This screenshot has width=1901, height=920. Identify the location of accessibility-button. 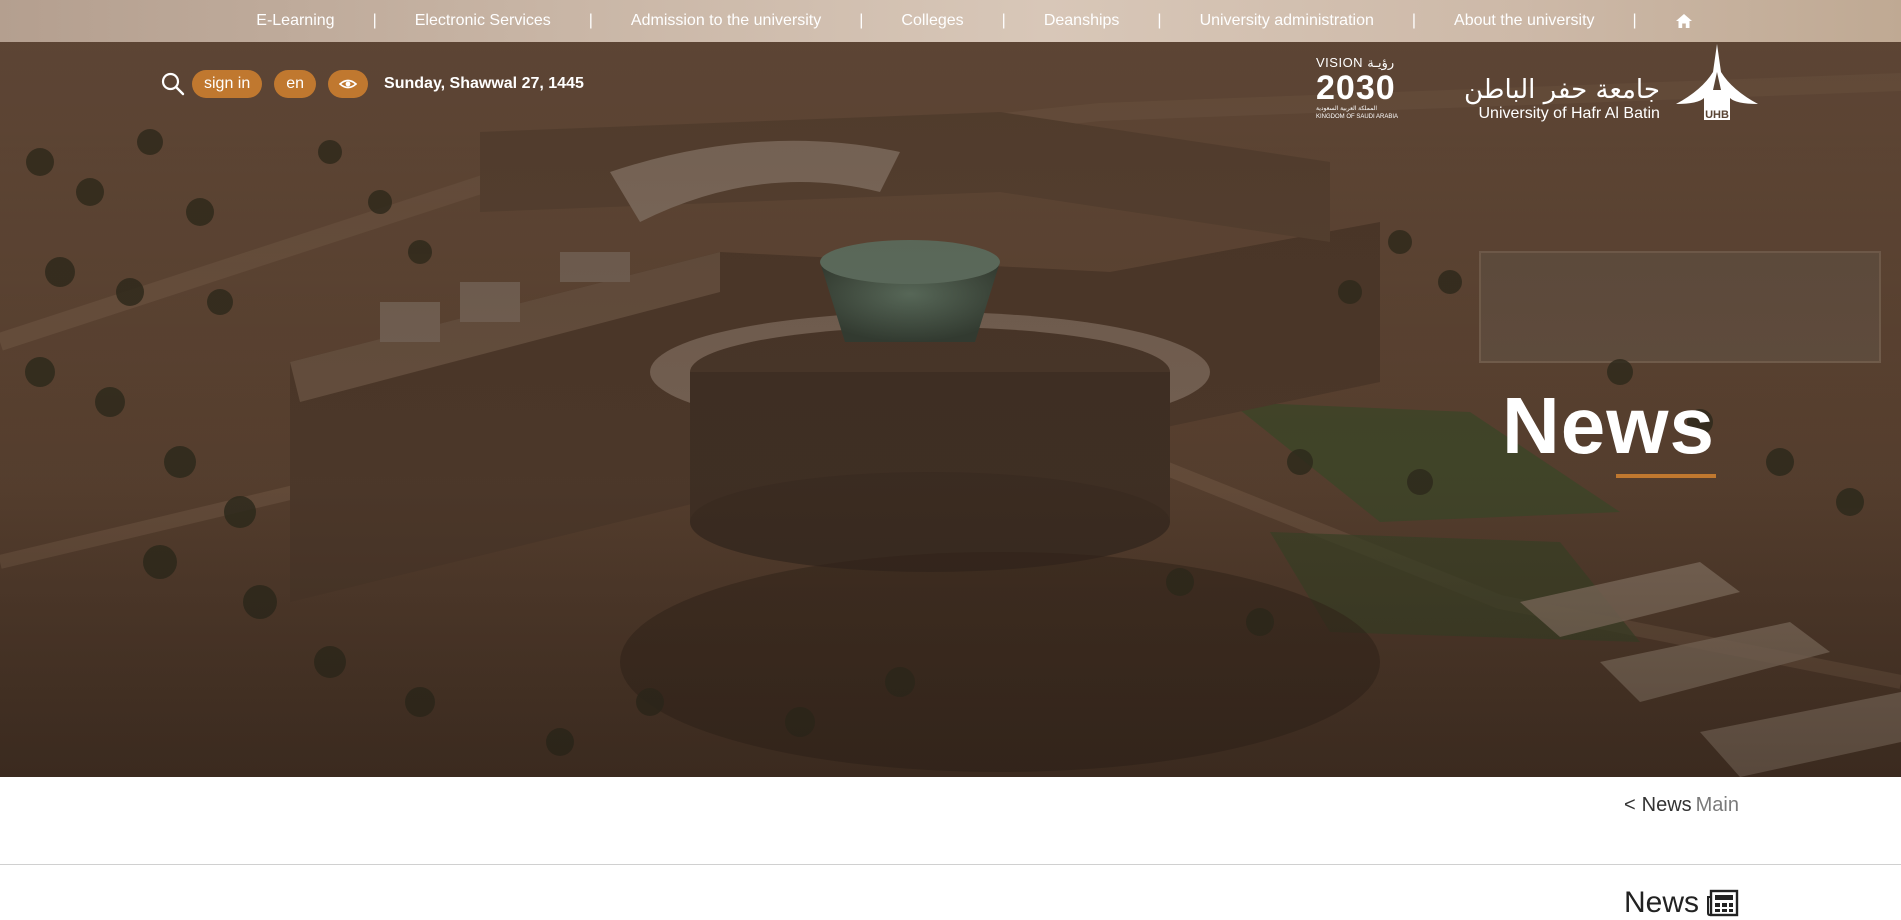
(348, 84).